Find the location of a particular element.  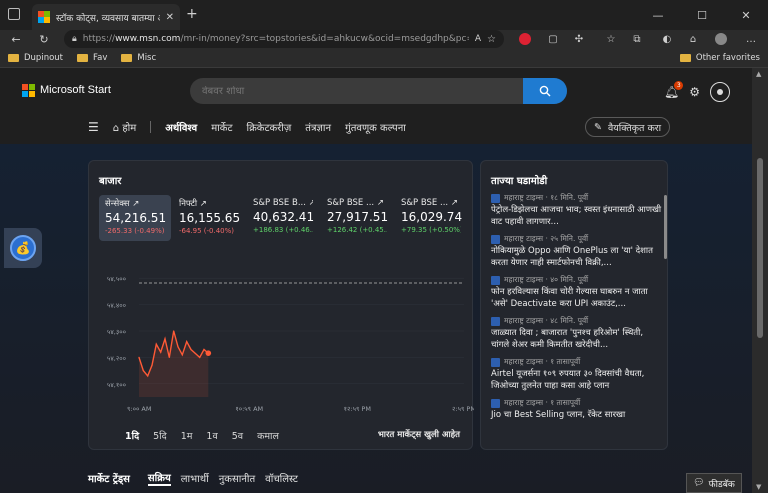

window-controls: — ☐ ✕ is located at coordinates (702, 15).